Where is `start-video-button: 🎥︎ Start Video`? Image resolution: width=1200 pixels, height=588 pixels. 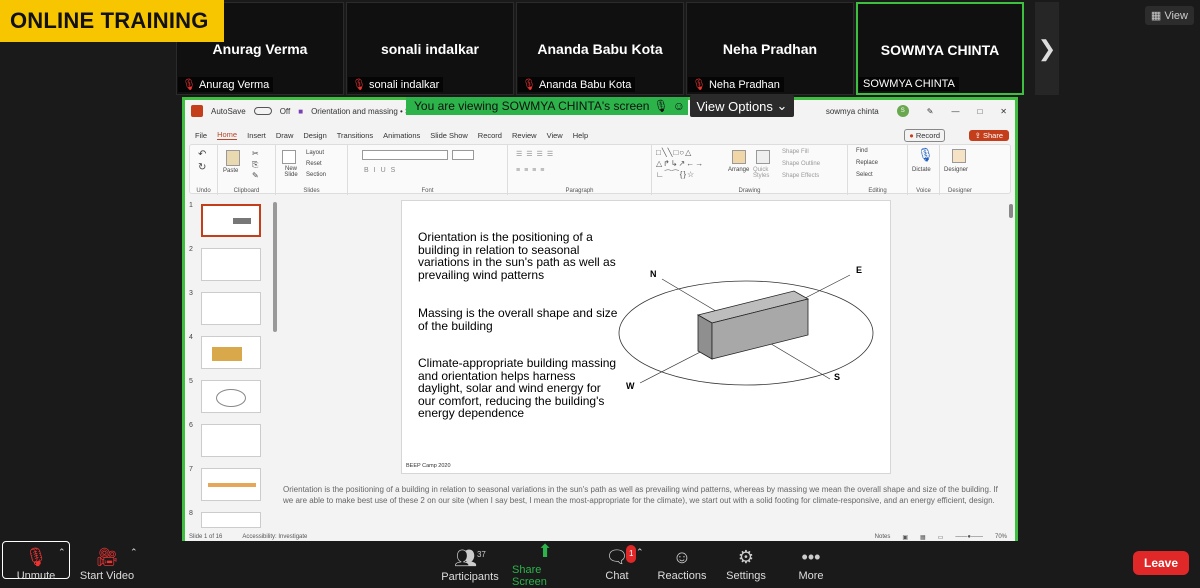 start-video-button: 🎥︎ Start Video is located at coordinates (107, 564).